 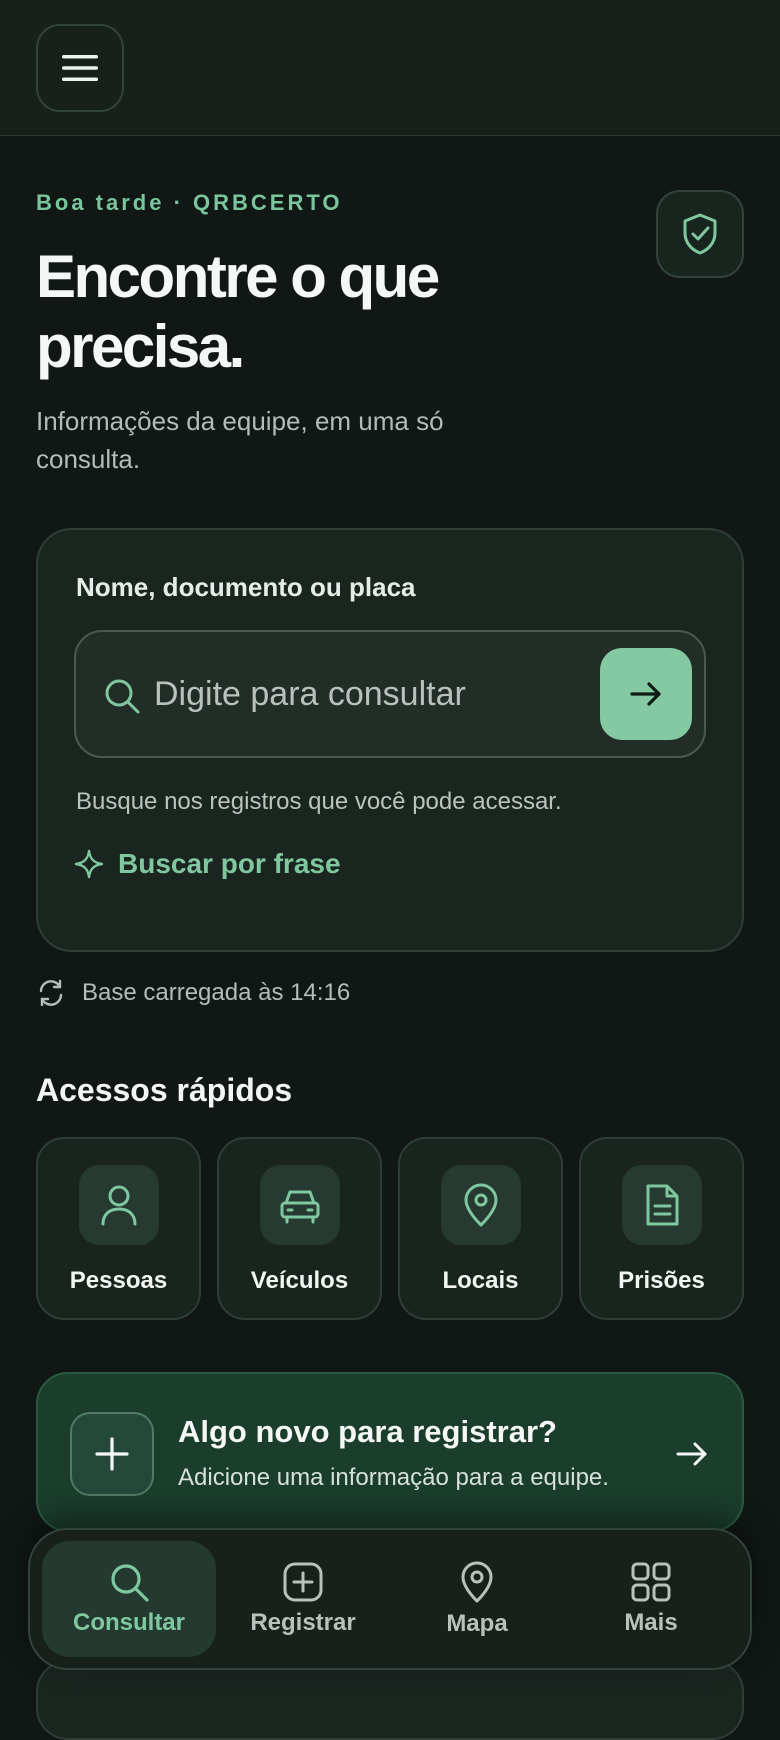 I want to click on tile-label: Veículos, so click(x=299, y=1280).